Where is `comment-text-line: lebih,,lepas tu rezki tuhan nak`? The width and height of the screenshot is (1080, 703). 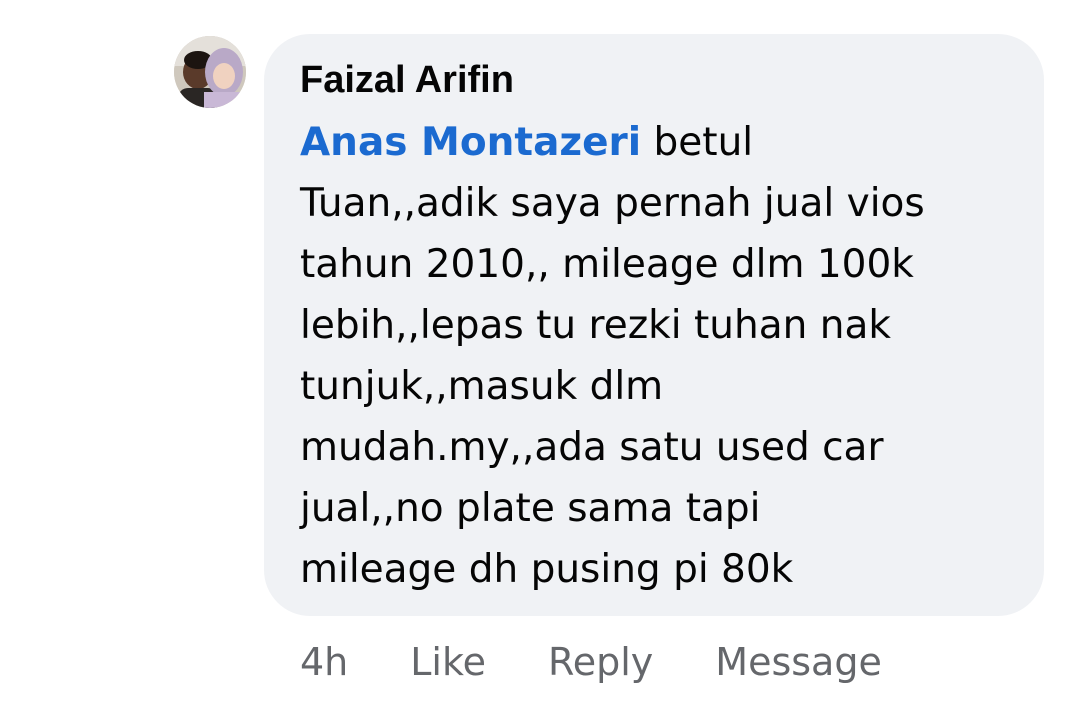 comment-text-line: lebih,,lepas tu rezki tuhan nak is located at coordinates (595, 325).